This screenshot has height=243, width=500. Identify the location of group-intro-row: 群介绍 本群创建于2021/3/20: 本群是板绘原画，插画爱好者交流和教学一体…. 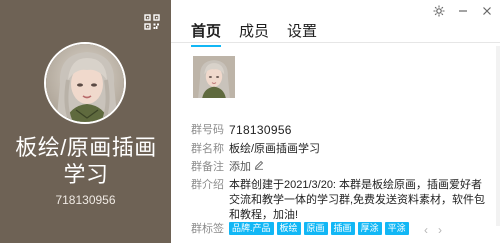
(341, 200).